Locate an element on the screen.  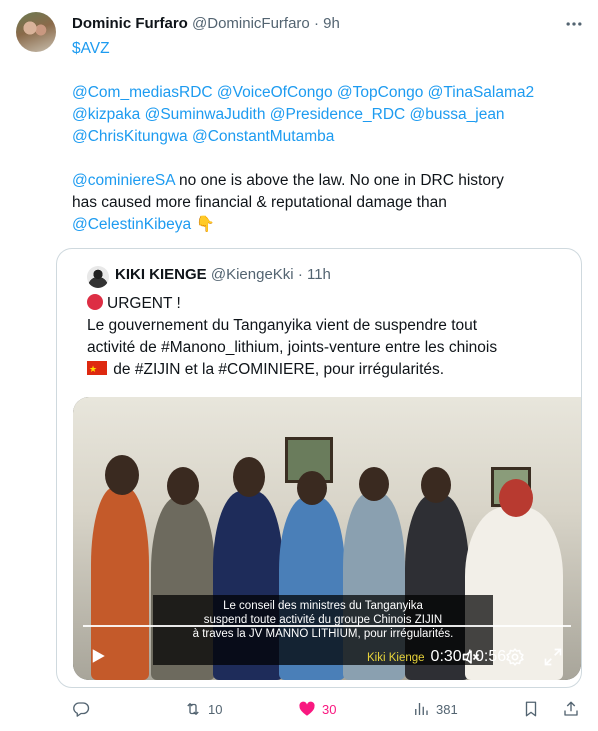
red-circle-icon is located at coordinates (95, 302).